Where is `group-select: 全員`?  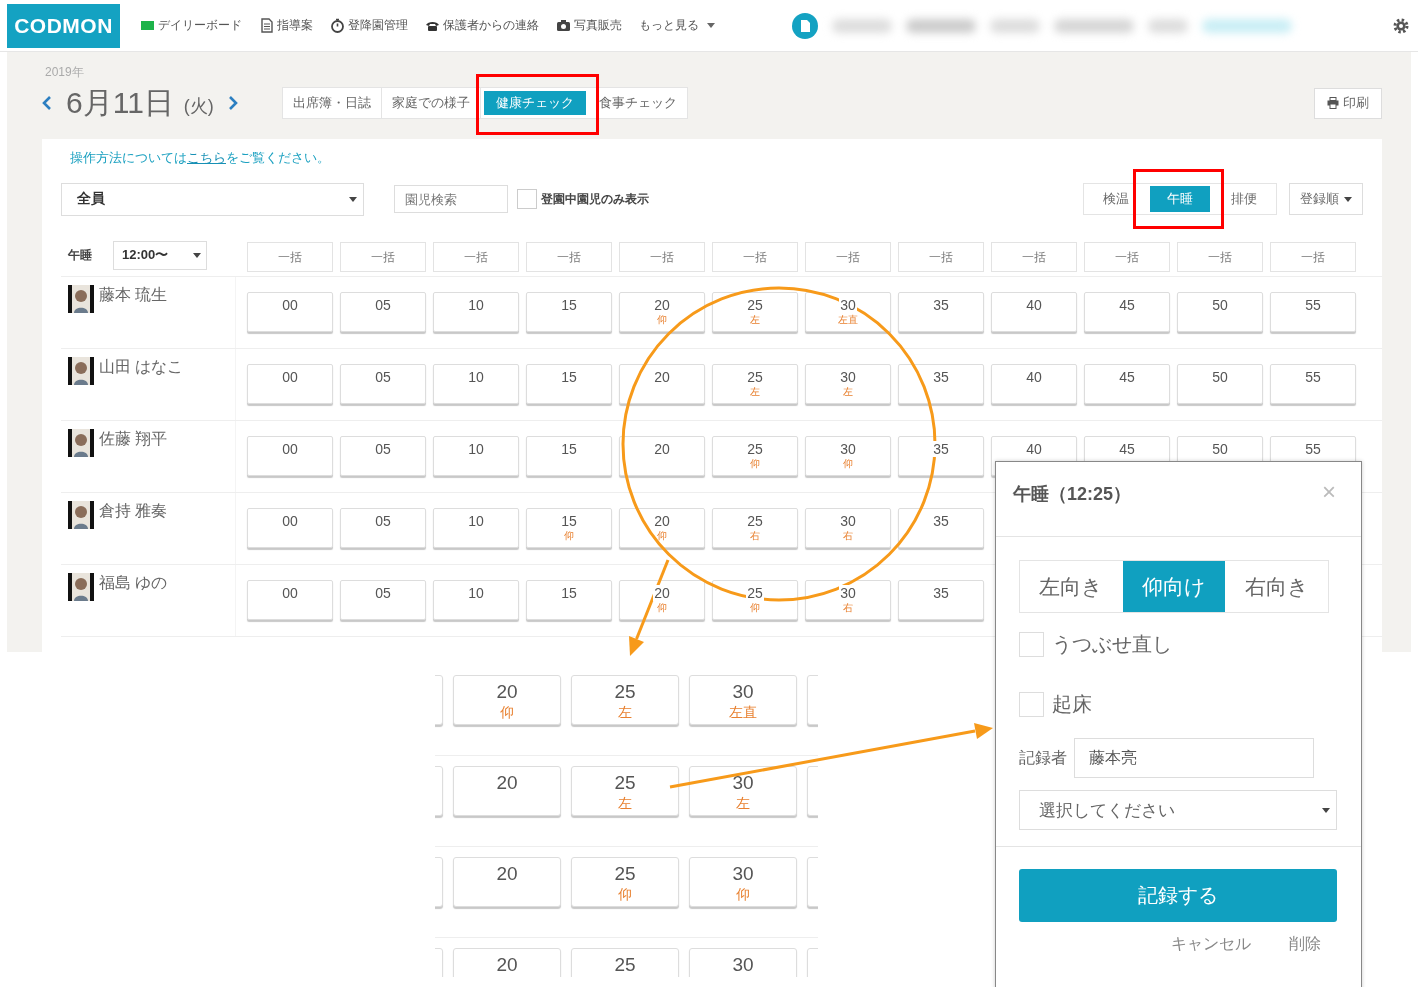 group-select: 全員 is located at coordinates (212, 199).